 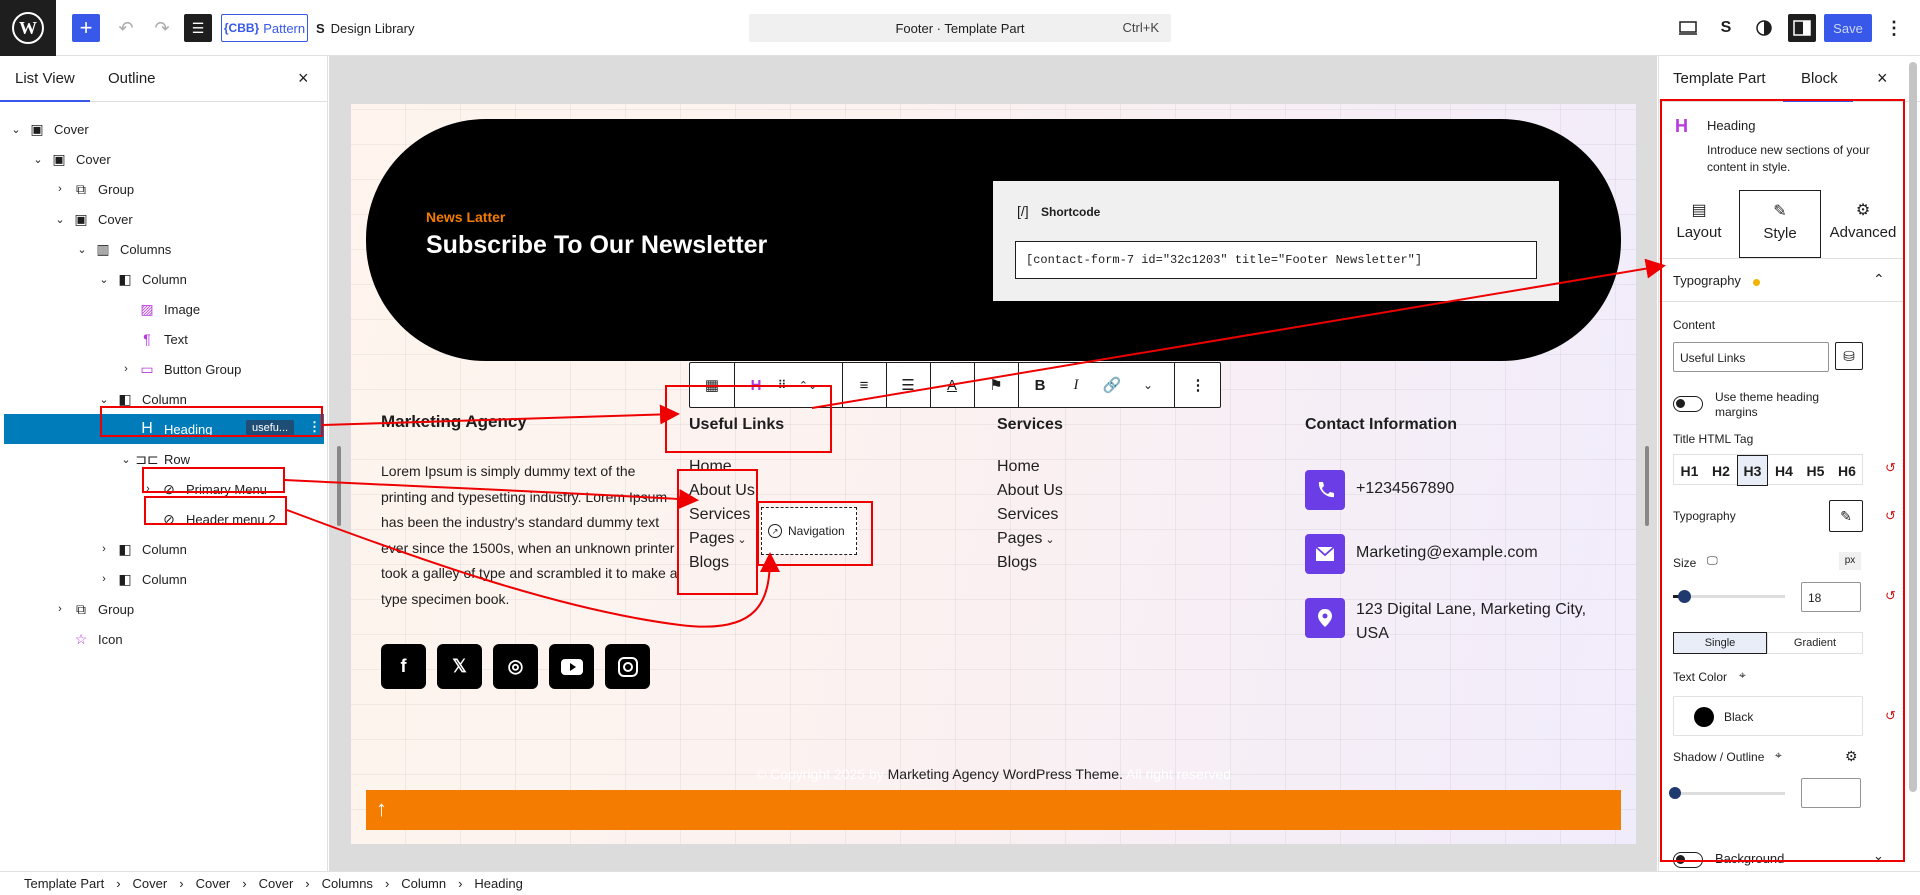 What do you see at coordinates (403, 666) in the screenshot?
I see `facebook-icon: f` at bounding box center [403, 666].